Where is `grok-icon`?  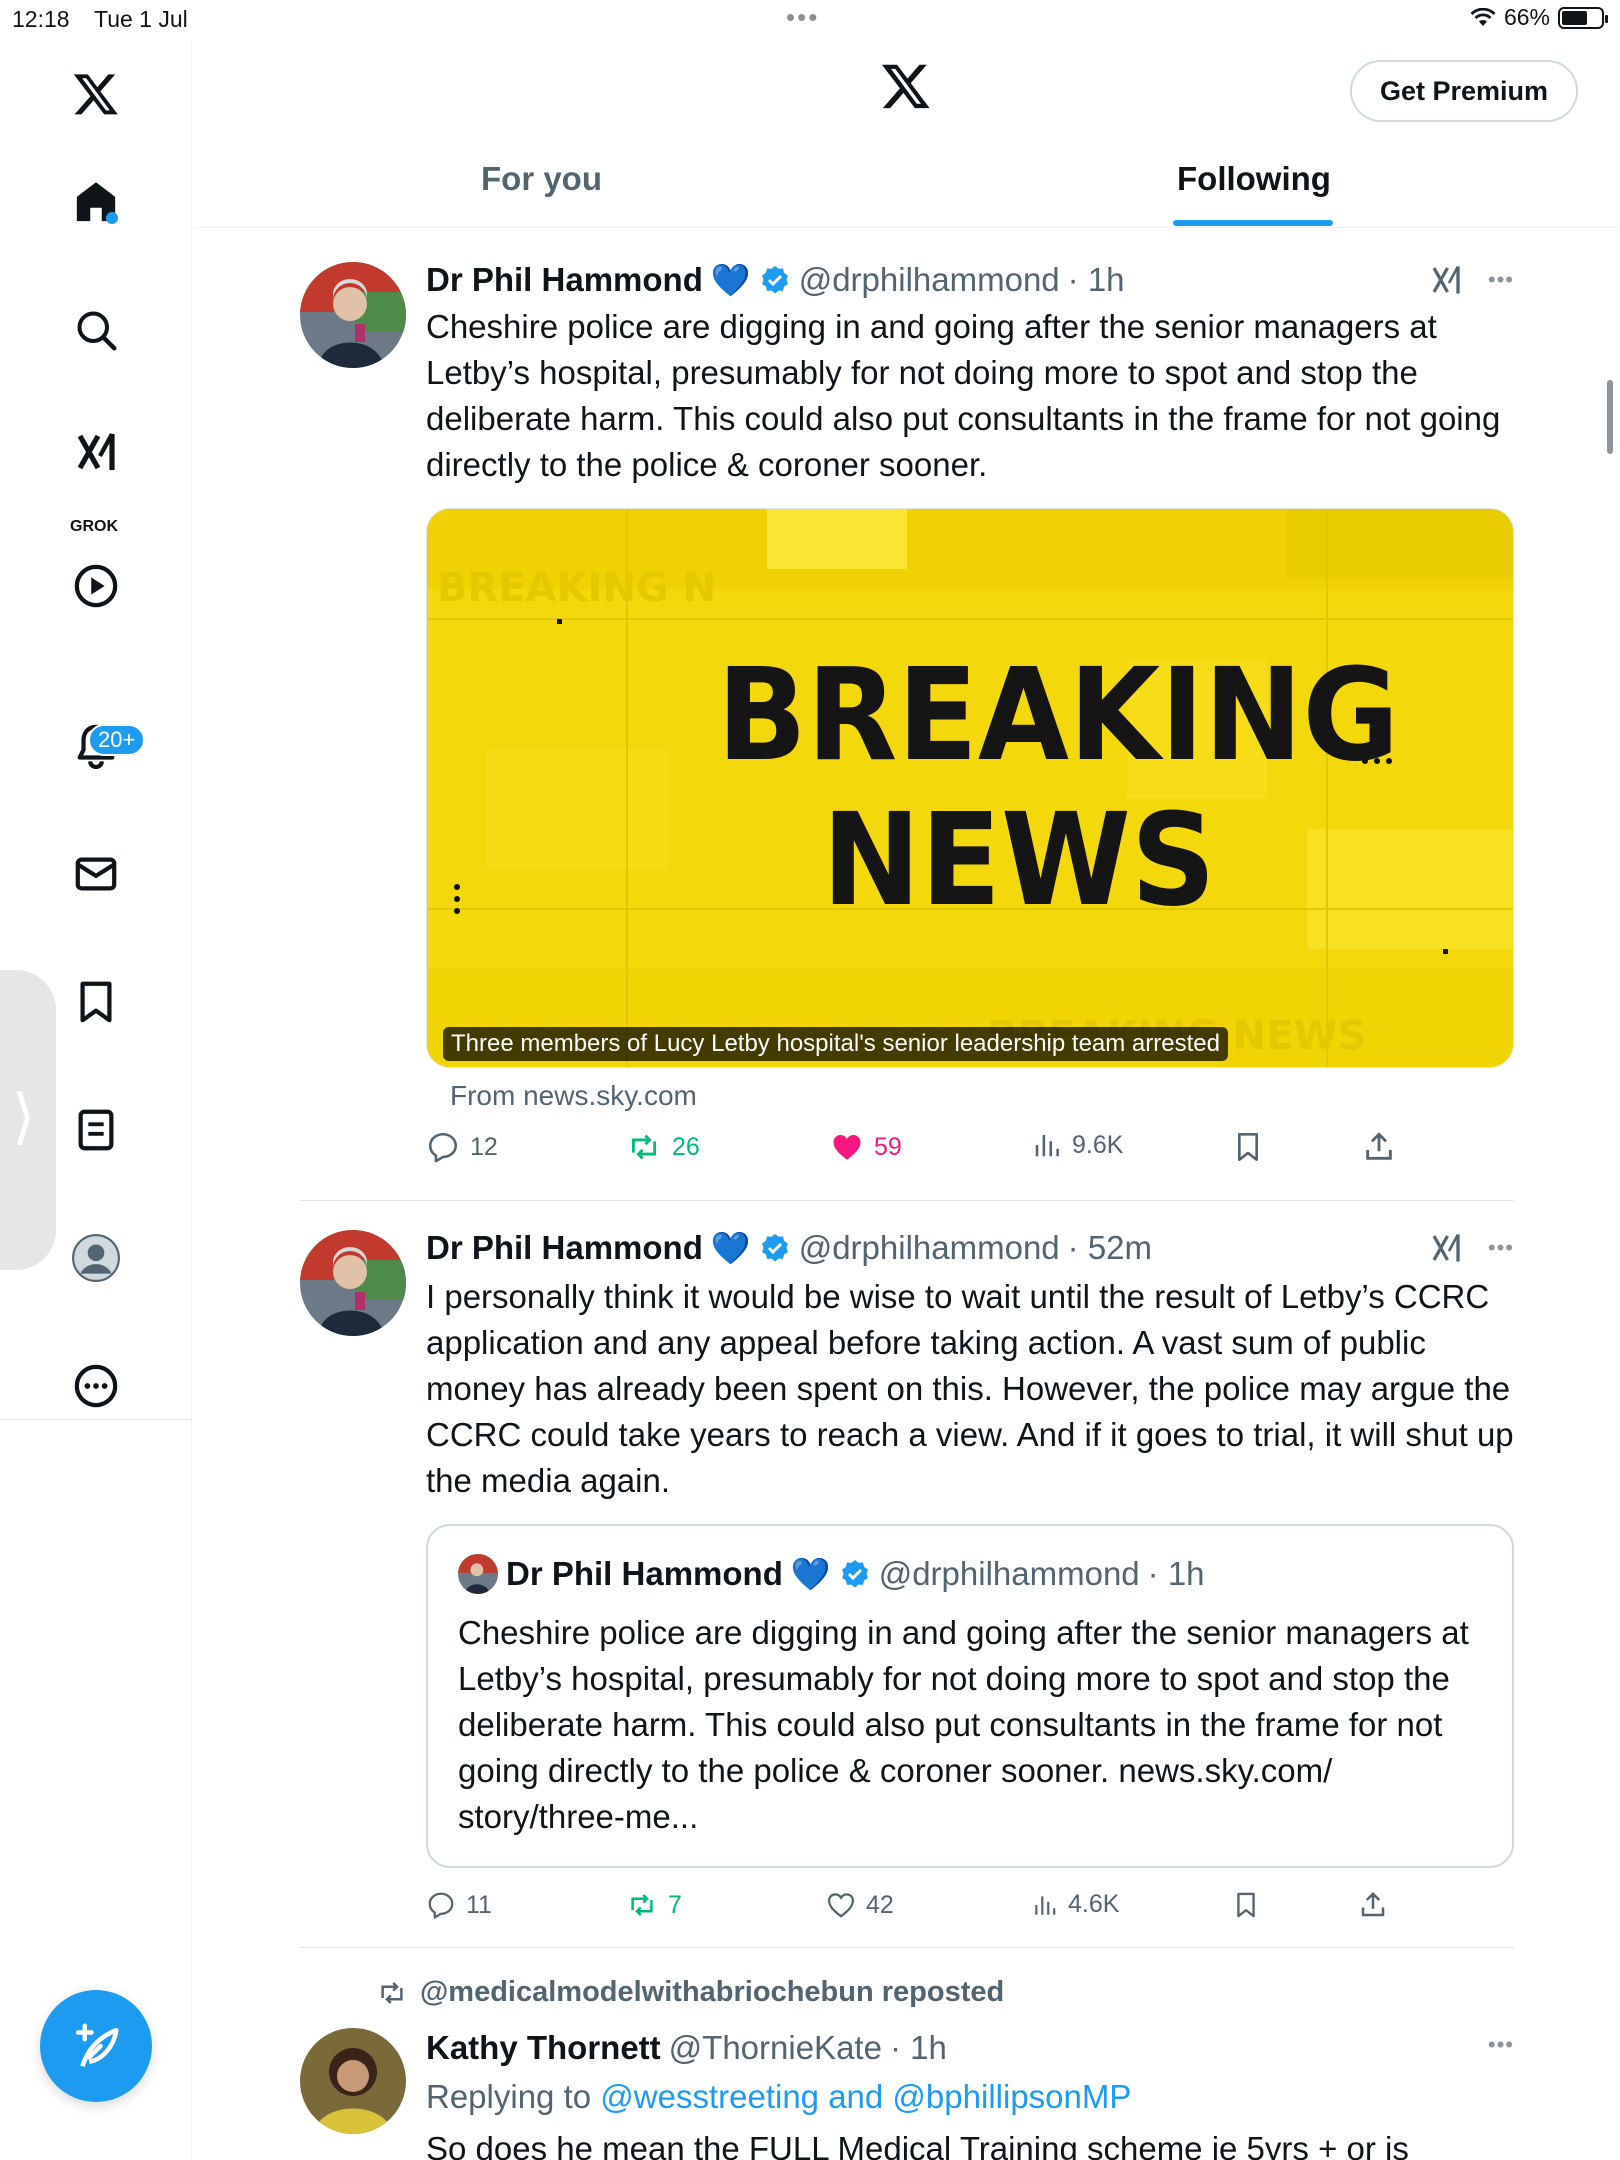 grok-icon is located at coordinates (96, 452).